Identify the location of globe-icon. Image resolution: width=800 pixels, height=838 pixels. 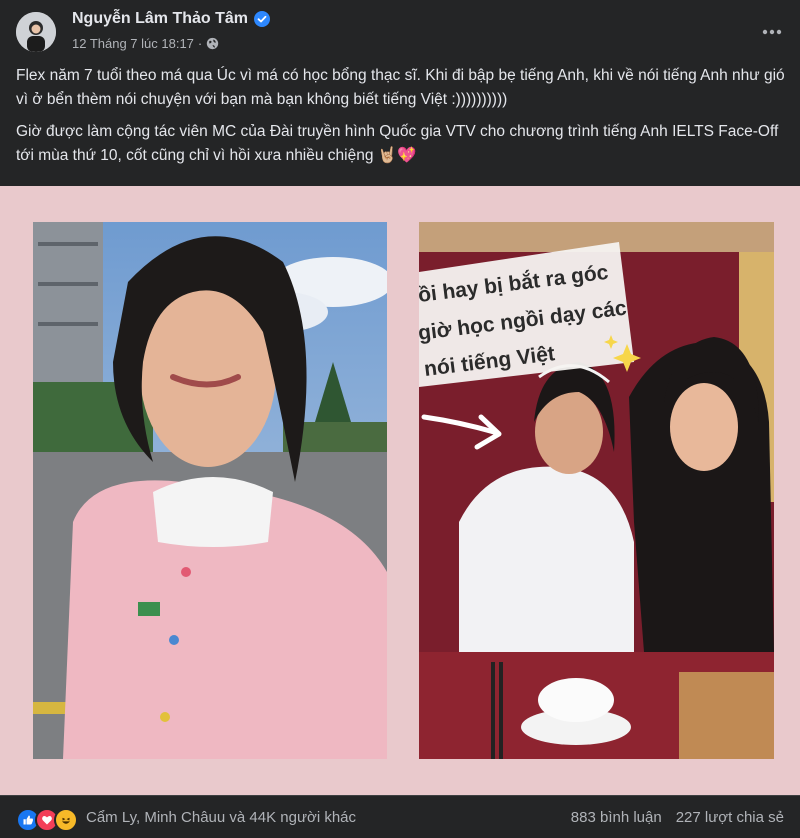
(212, 43).